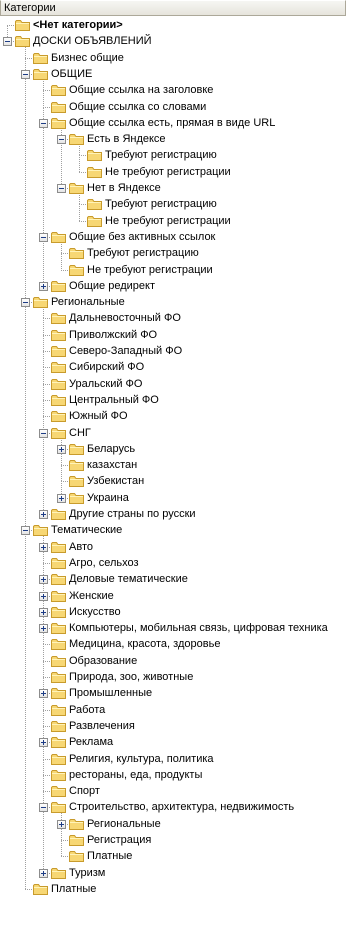 The width and height of the screenshot is (346, 928). Describe the element at coordinates (141, 759) in the screenshot. I see `tree-node-label: Религия, культура, политика` at that location.